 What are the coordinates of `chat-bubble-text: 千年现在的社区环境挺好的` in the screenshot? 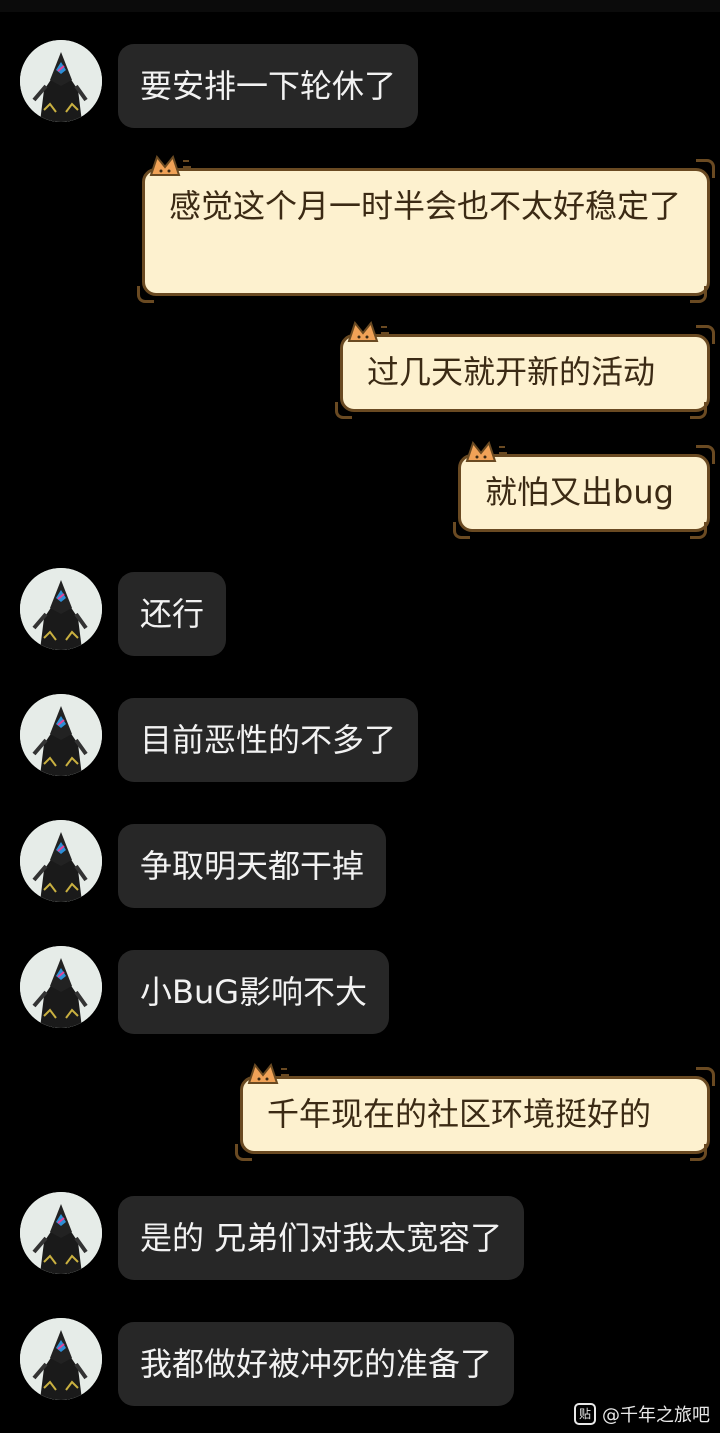 It's located at (459, 1114).